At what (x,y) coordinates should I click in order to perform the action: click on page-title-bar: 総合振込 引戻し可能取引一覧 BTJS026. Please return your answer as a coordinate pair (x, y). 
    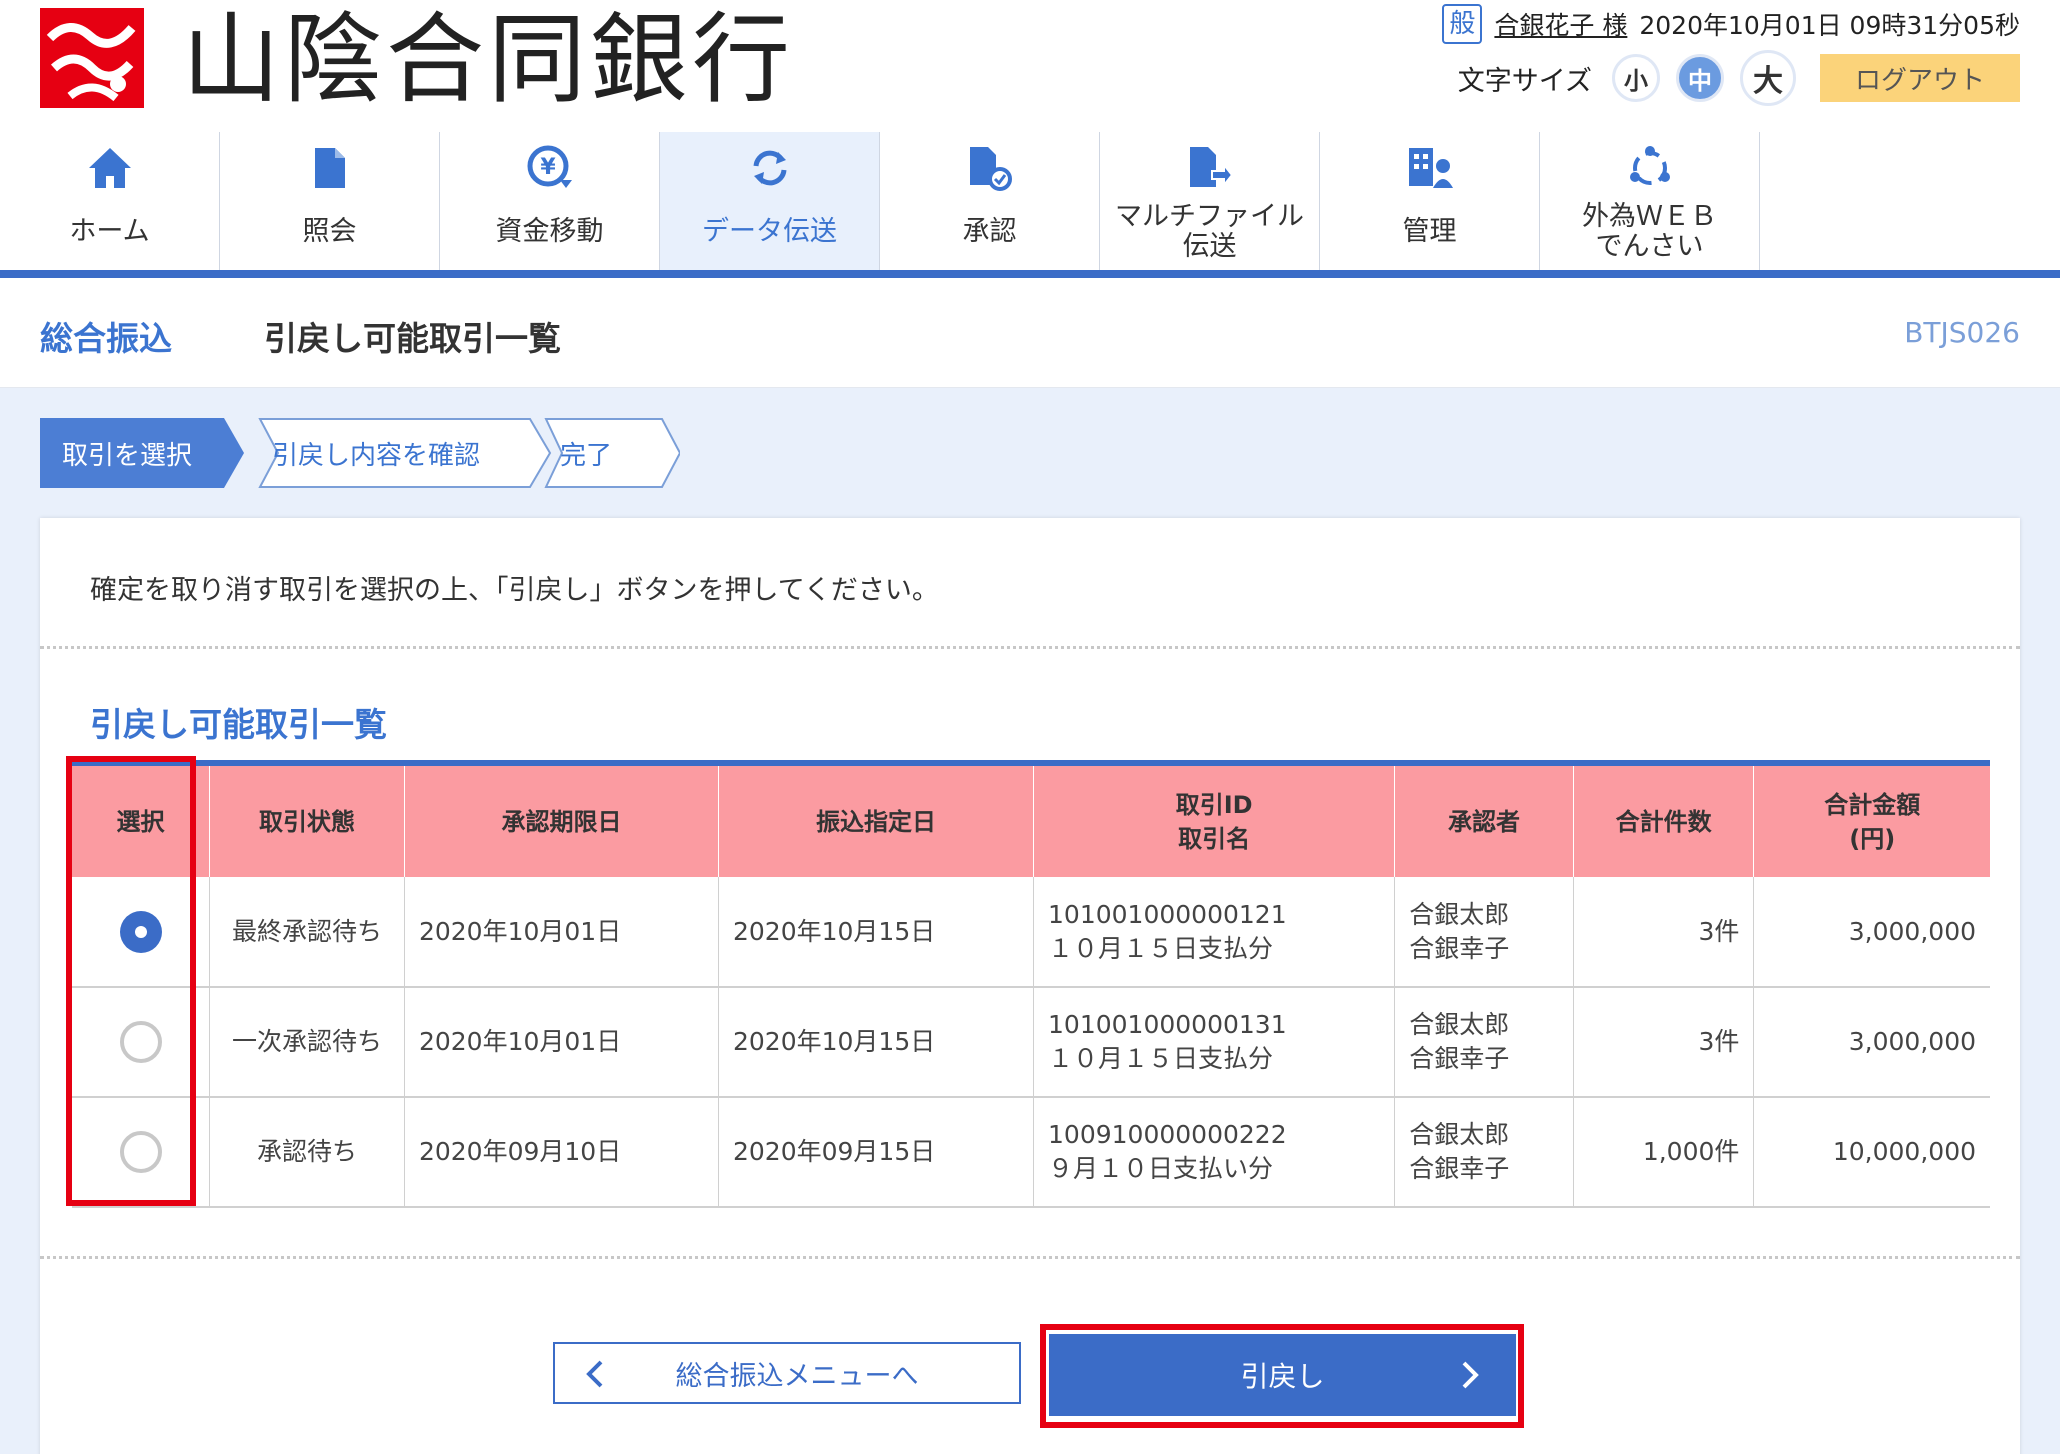
    Looking at the image, I should click on (1030, 333).